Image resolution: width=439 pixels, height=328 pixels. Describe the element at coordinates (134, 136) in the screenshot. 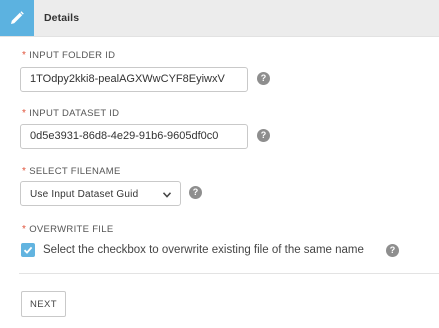

I see `input-dataset-id-field: 0d5e3931-86d8-4e29-91b6-9605df0c0` at that location.